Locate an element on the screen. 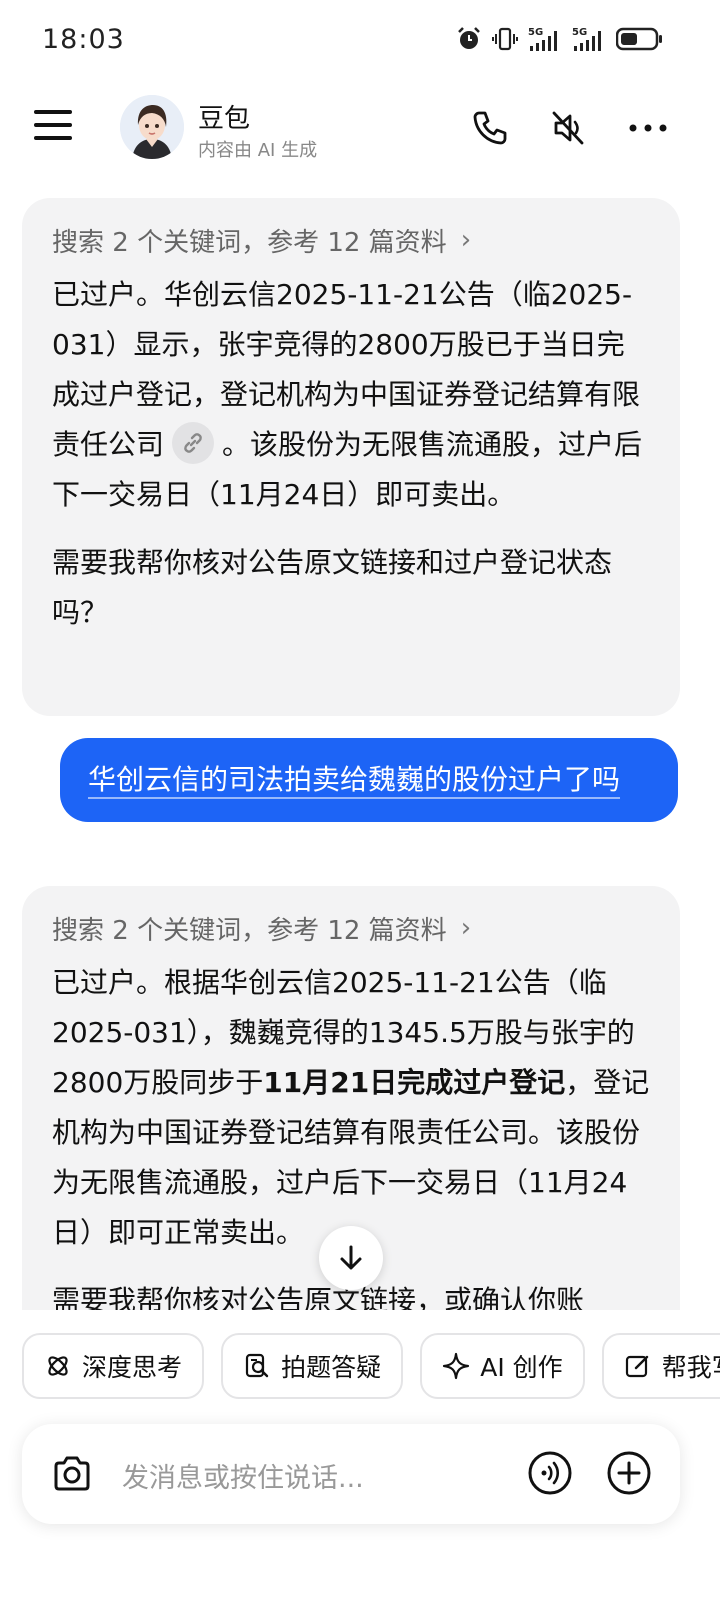  user-message: 华创云信的司法拍卖给魏巍的股份过户了吗 is located at coordinates (369, 780).